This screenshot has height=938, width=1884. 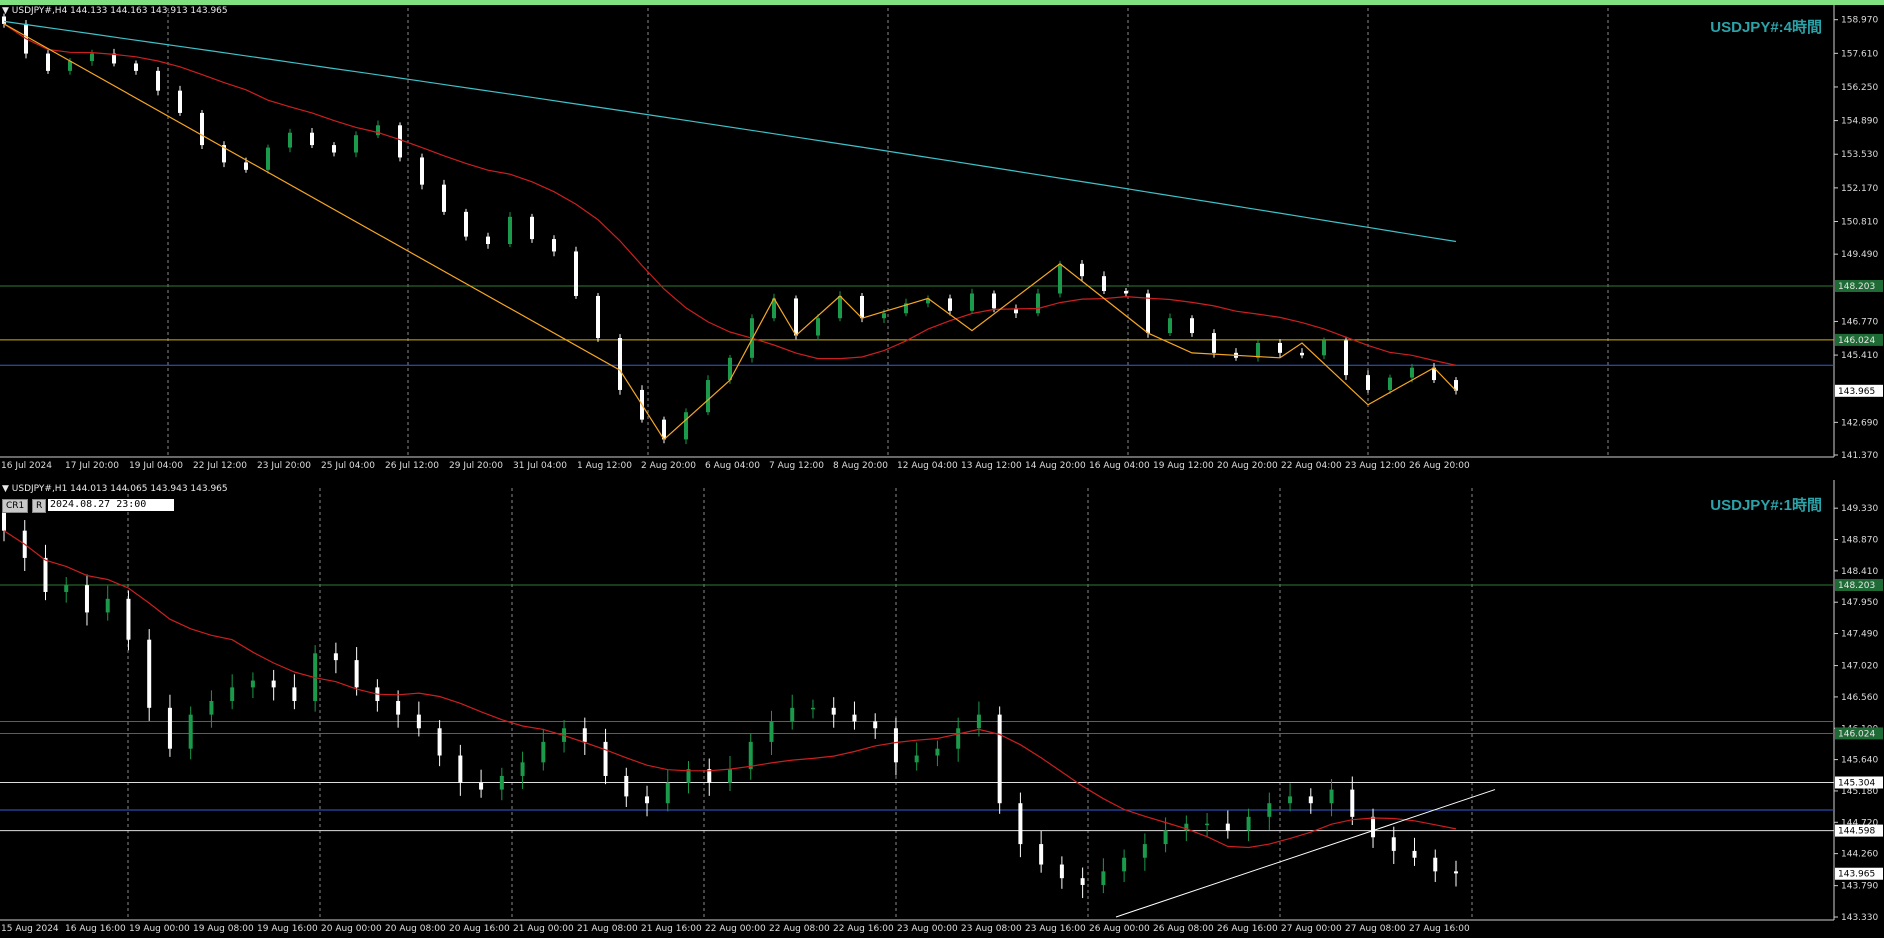 What do you see at coordinates (1859, 456) in the screenshot?
I see `price-label: 141.370` at bounding box center [1859, 456].